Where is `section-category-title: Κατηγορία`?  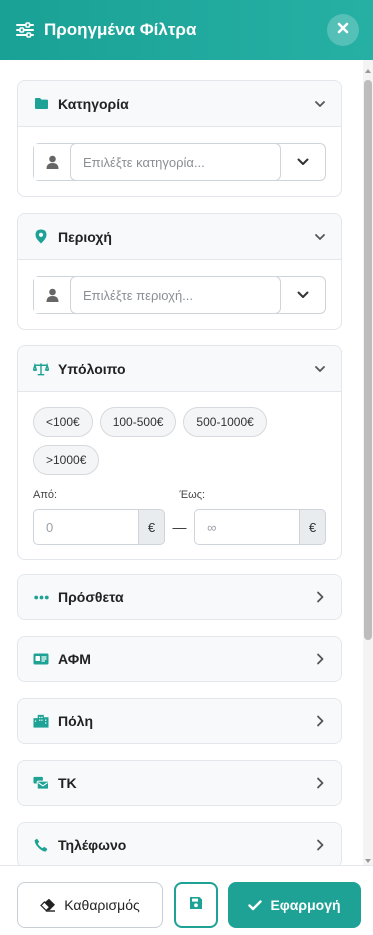 section-category-title: Κατηγορία is located at coordinates (93, 103).